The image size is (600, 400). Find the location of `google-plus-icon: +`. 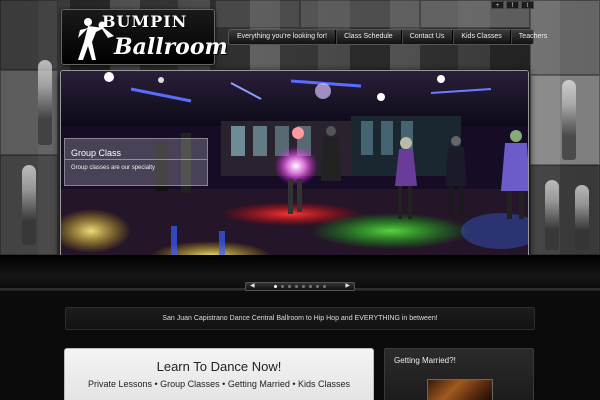

google-plus-icon: + is located at coordinates (497, 5).